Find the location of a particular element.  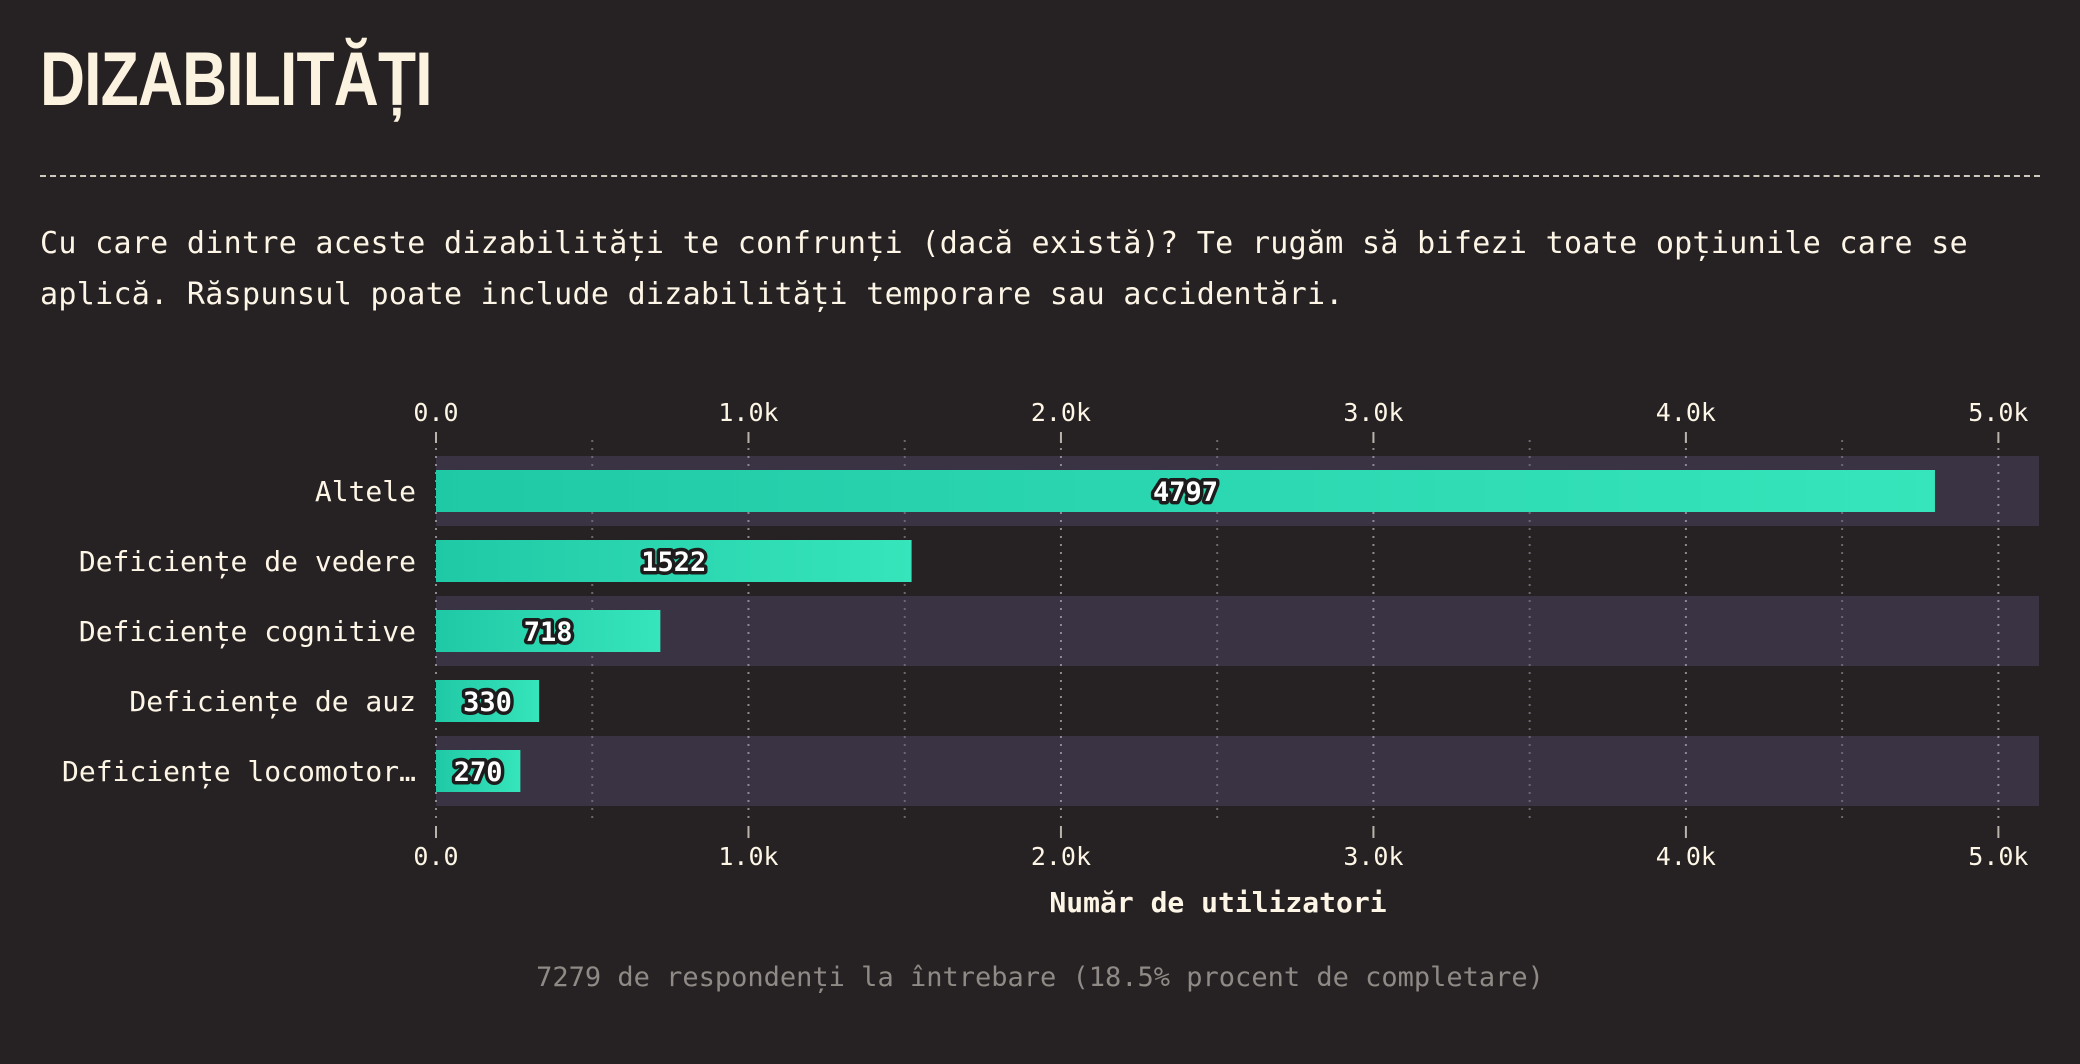

value-label: 4797 is located at coordinates (1185, 492).